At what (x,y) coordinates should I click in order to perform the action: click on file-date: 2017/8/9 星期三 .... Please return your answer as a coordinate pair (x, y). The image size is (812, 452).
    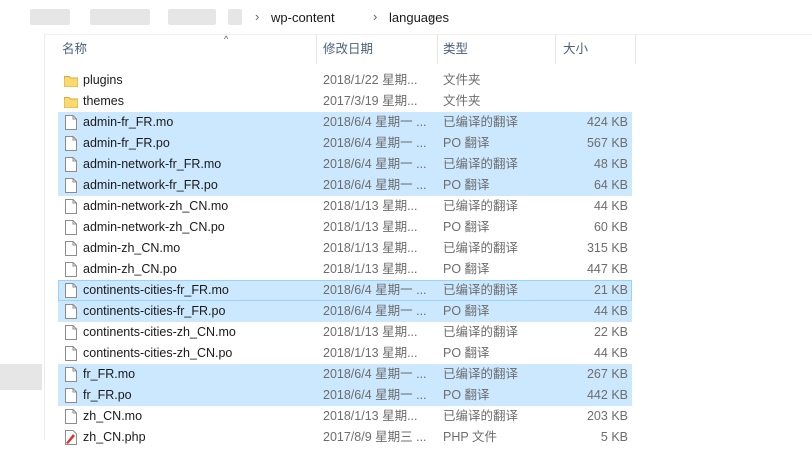
    Looking at the image, I should click on (375, 437).